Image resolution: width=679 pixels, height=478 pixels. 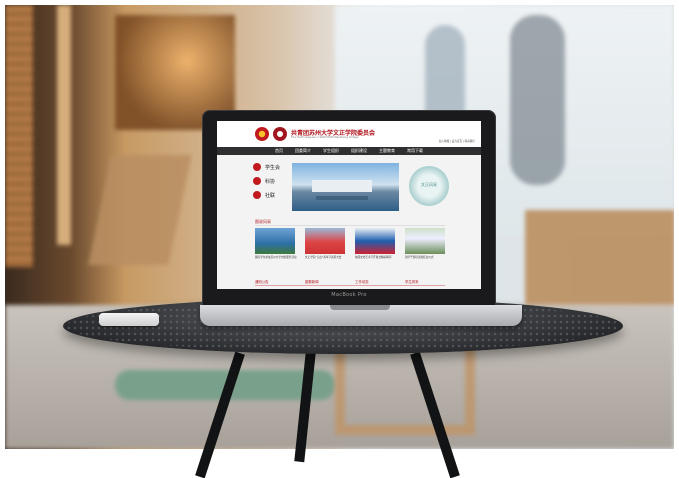 I want to click on bottom-section-title: 学生风采, so click(x=412, y=281).